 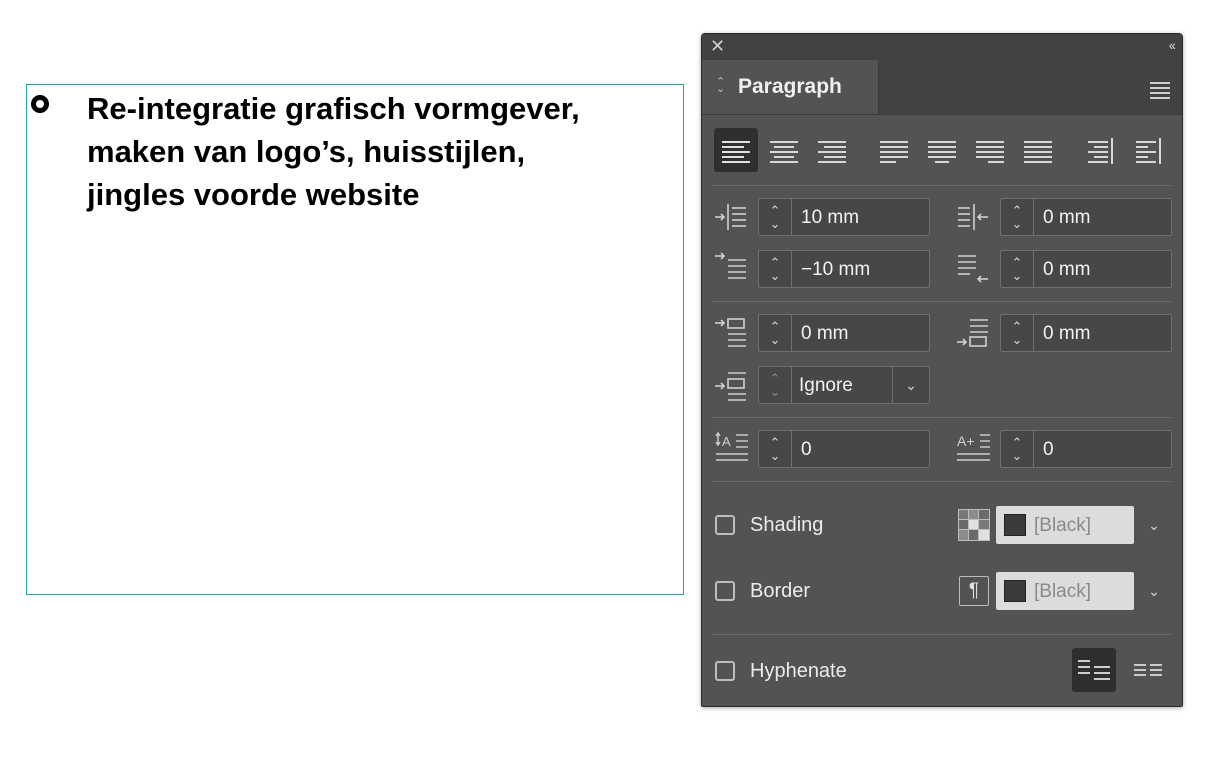 What do you see at coordinates (972, 333) in the screenshot?
I see `space-after-icon` at bounding box center [972, 333].